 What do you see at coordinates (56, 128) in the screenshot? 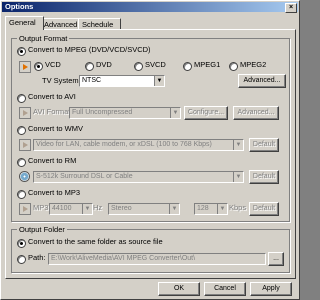
I see `wmv-label: Convert to WMV` at bounding box center [56, 128].